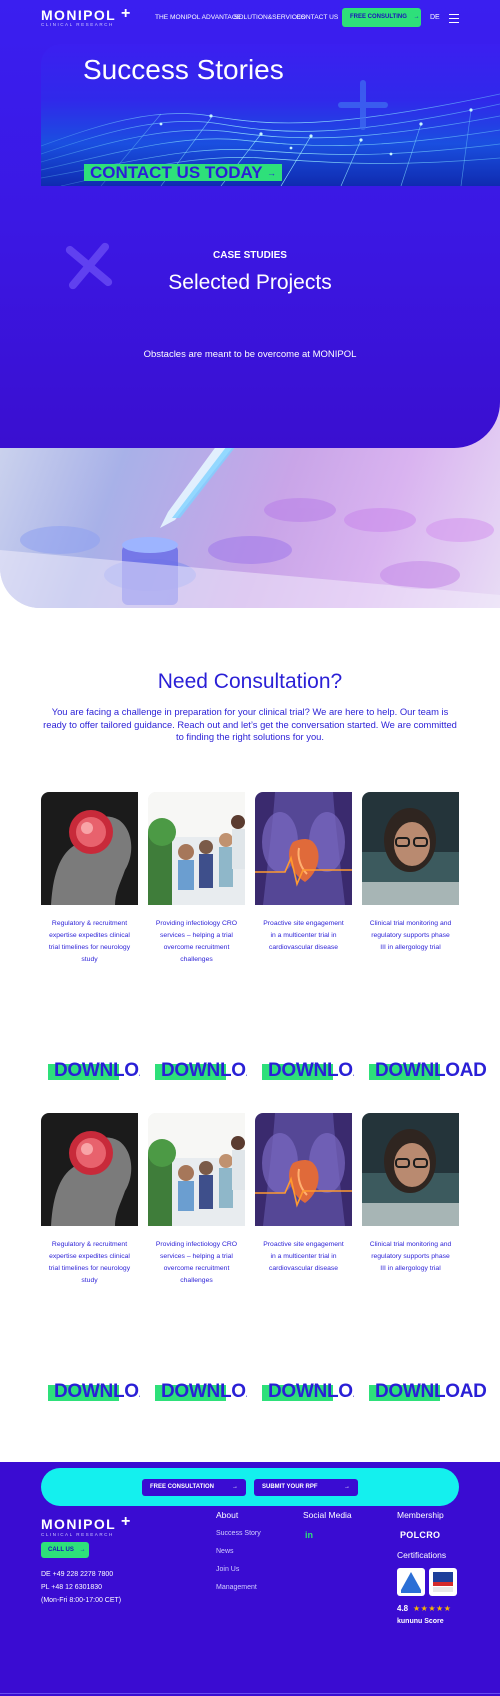  What do you see at coordinates (270, 115) in the screenshot?
I see `hero-banner: Success Stories CONTACT US TODAY →` at bounding box center [270, 115].